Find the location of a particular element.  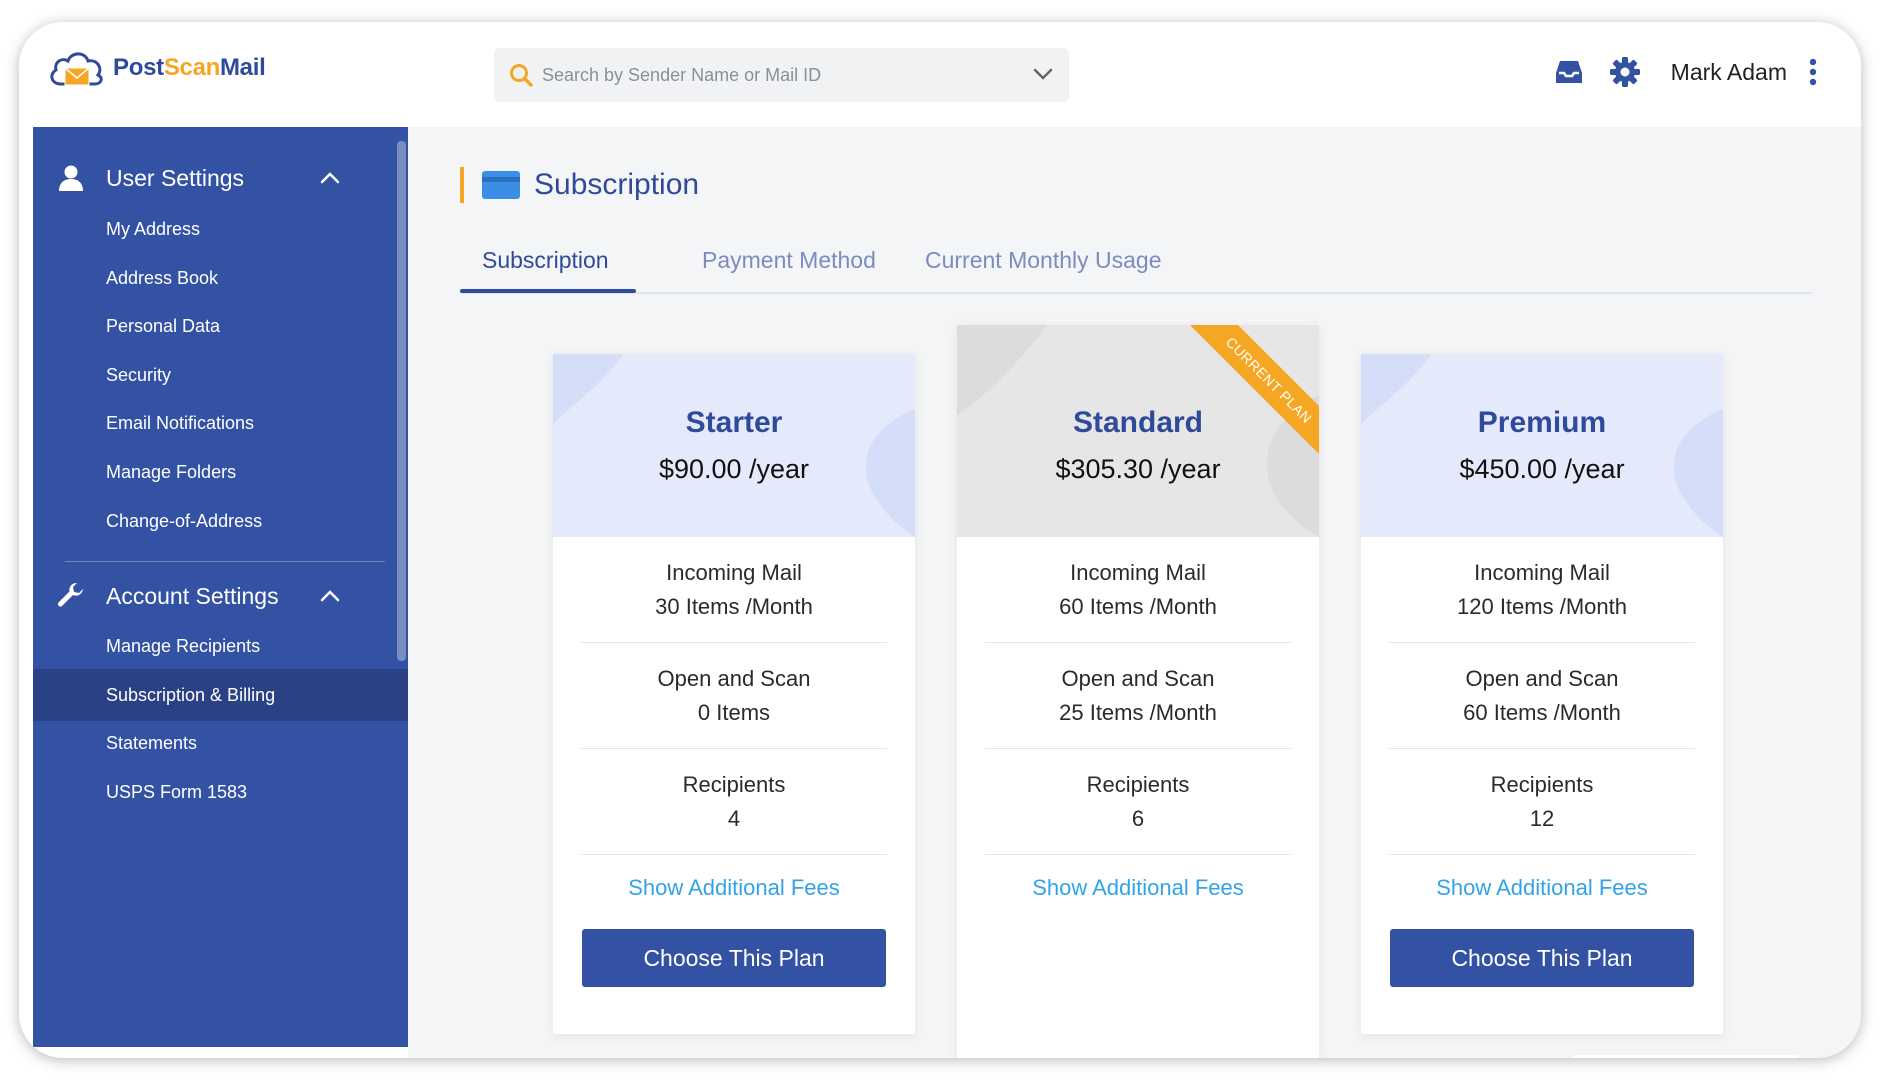

cloud-mail-logo-icon is located at coordinates (76, 69).